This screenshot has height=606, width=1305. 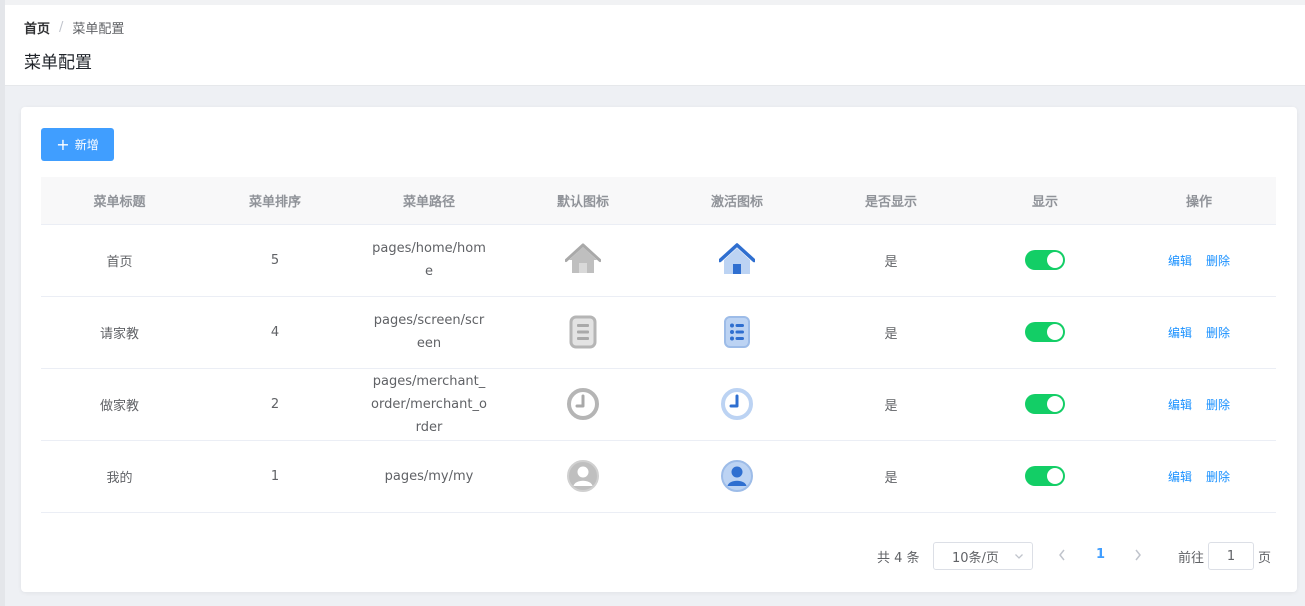 I want to click on breadcrumb: 首页 / 菜单配置, so click(x=74, y=27).